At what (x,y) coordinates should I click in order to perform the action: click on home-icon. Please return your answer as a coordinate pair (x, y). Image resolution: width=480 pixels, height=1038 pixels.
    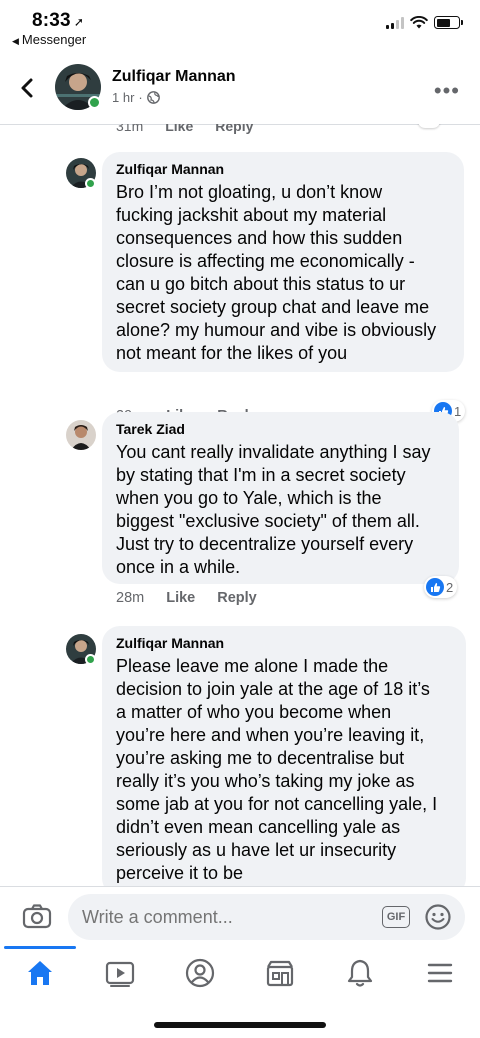
    Looking at the image, I should click on (40, 973).